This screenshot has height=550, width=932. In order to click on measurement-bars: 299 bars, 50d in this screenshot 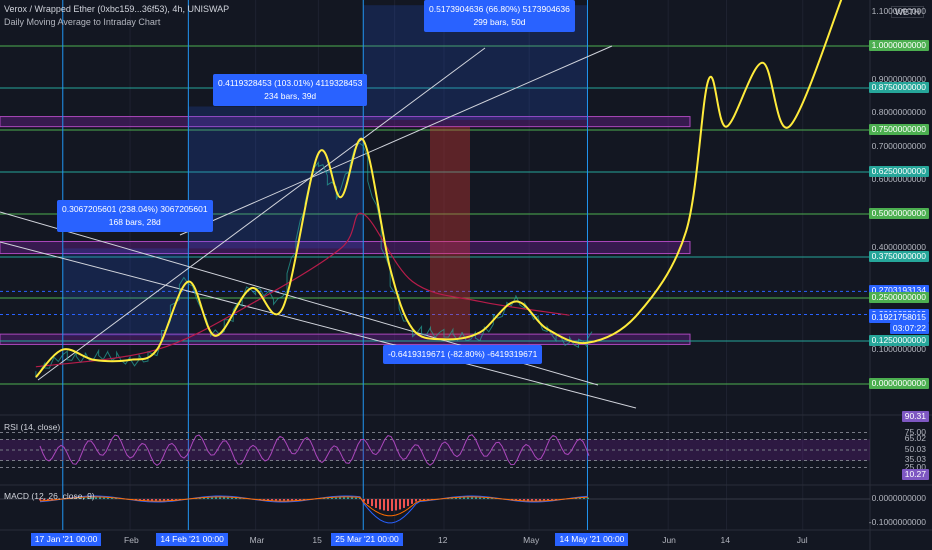, I will do `click(499, 22)`.